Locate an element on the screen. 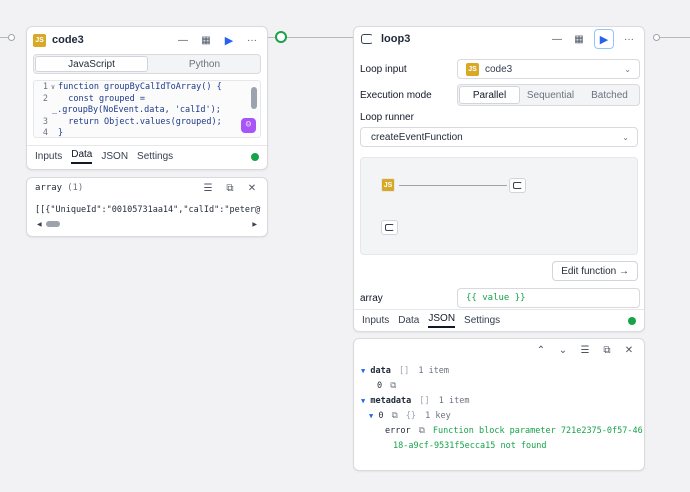  count-data: 1 item is located at coordinates (434, 371).